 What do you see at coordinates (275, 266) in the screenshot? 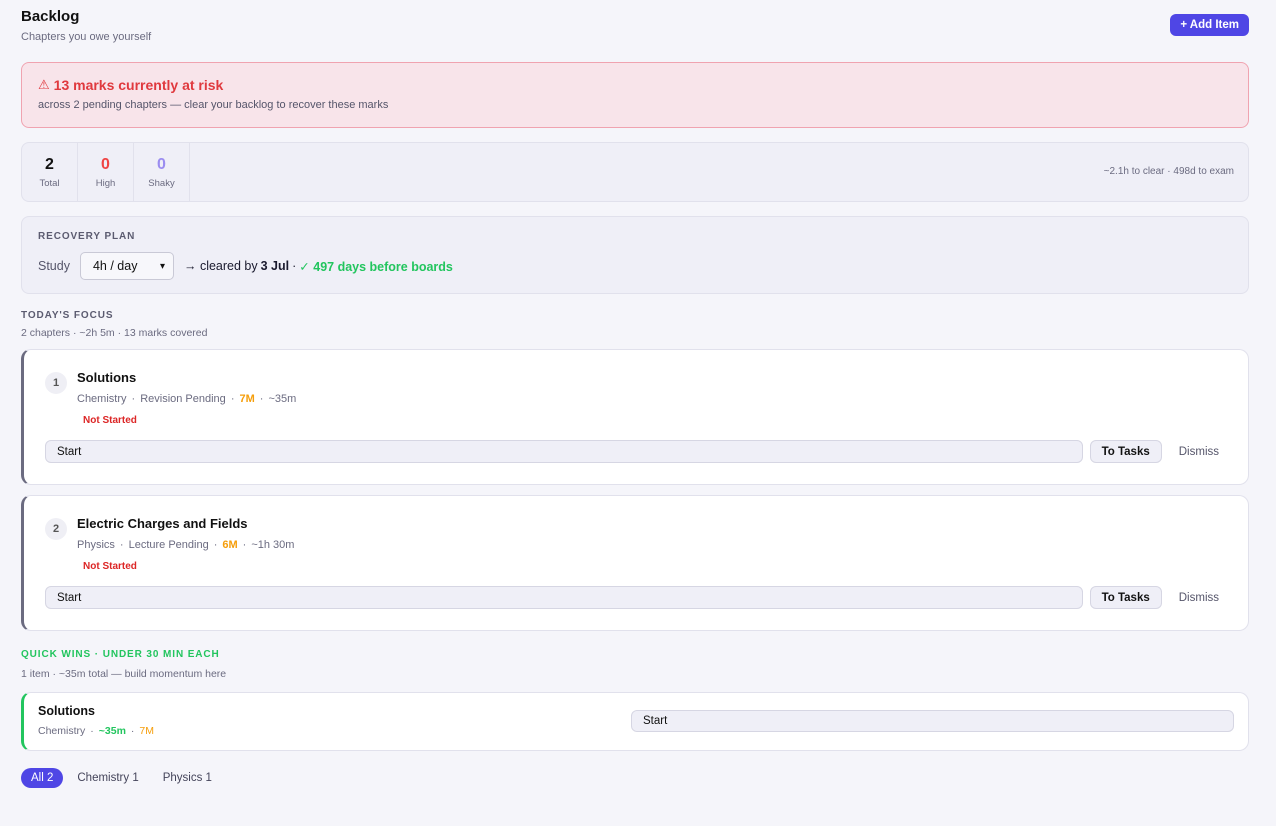
I see `cleared-date: 3 Jul` at bounding box center [275, 266].